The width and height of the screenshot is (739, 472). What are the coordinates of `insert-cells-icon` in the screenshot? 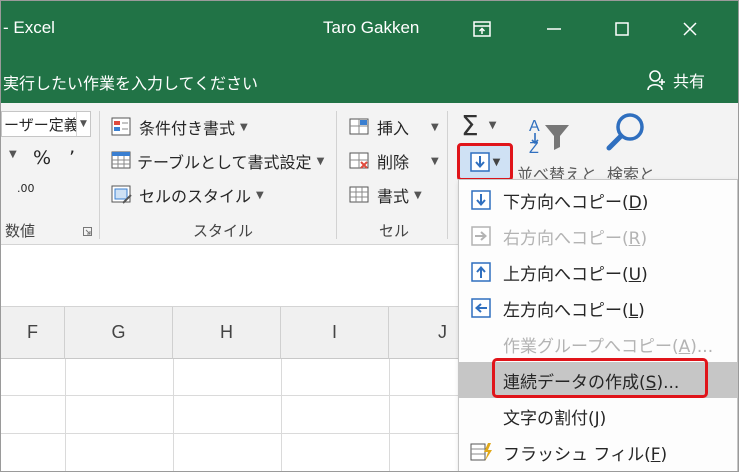 It's located at (359, 126).